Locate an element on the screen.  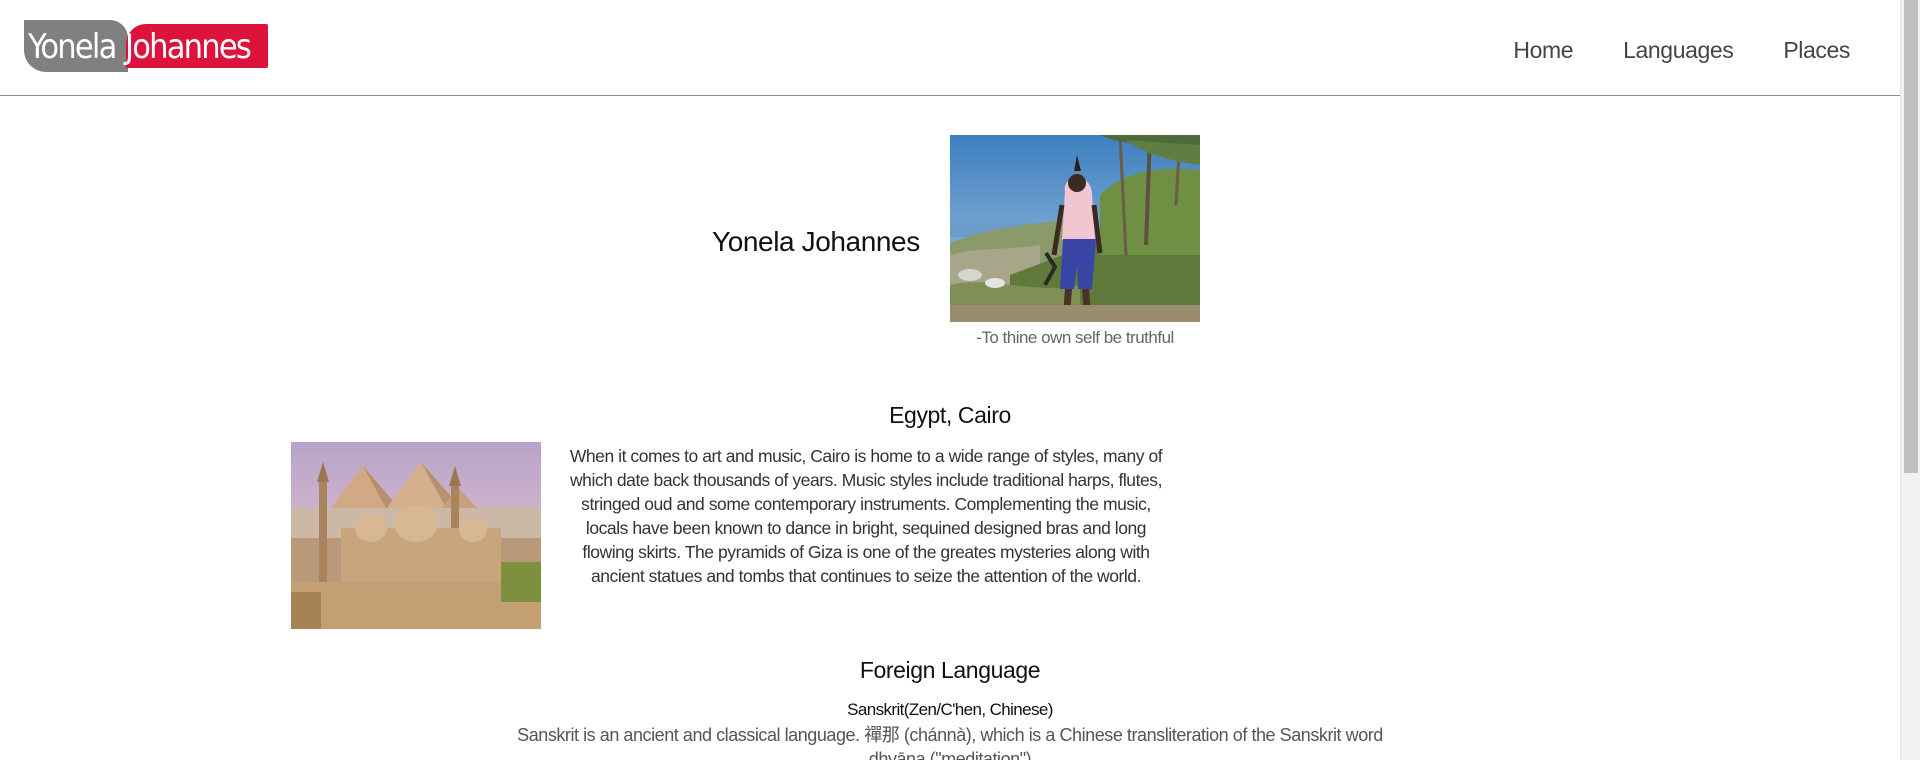
foreign-language-title: Foreign Language is located at coordinates (950, 670).